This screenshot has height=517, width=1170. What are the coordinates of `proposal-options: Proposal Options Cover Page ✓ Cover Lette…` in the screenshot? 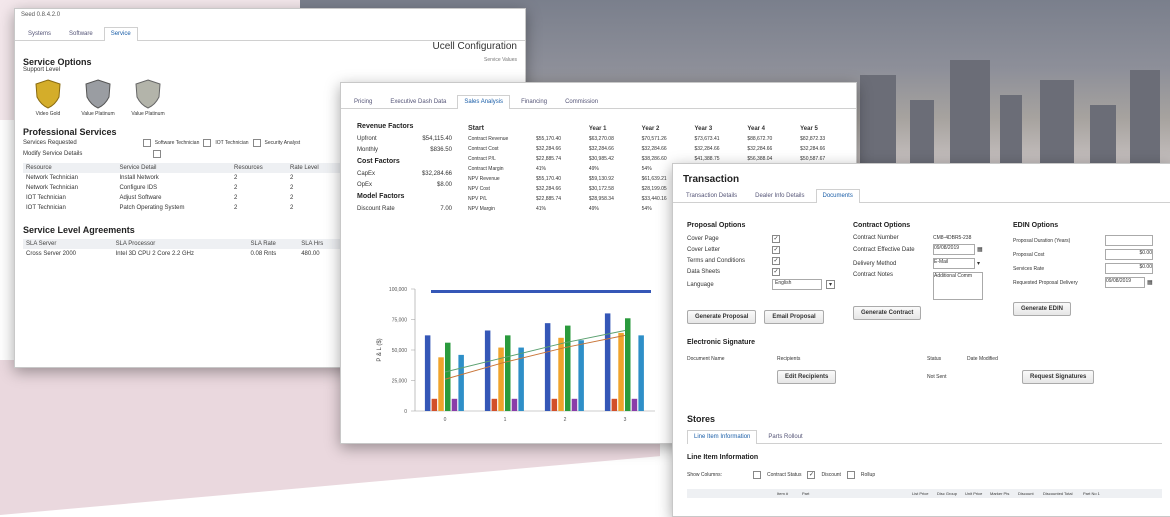 It's located at (762, 273).